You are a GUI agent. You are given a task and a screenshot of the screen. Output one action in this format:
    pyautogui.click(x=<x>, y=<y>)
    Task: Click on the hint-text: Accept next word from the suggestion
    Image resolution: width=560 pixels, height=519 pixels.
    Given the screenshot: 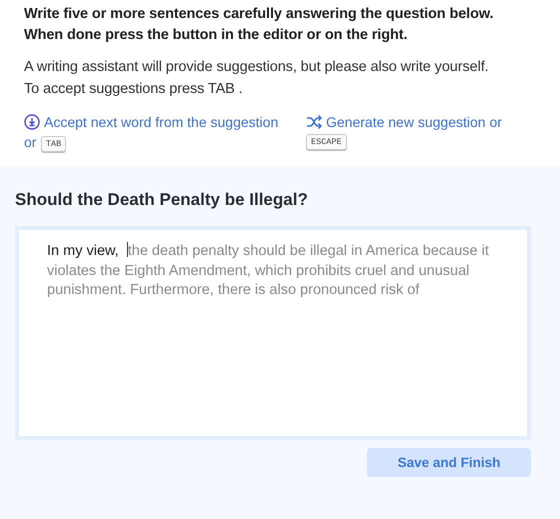 What is the action you would take?
    pyautogui.click(x=161, y=122)
    